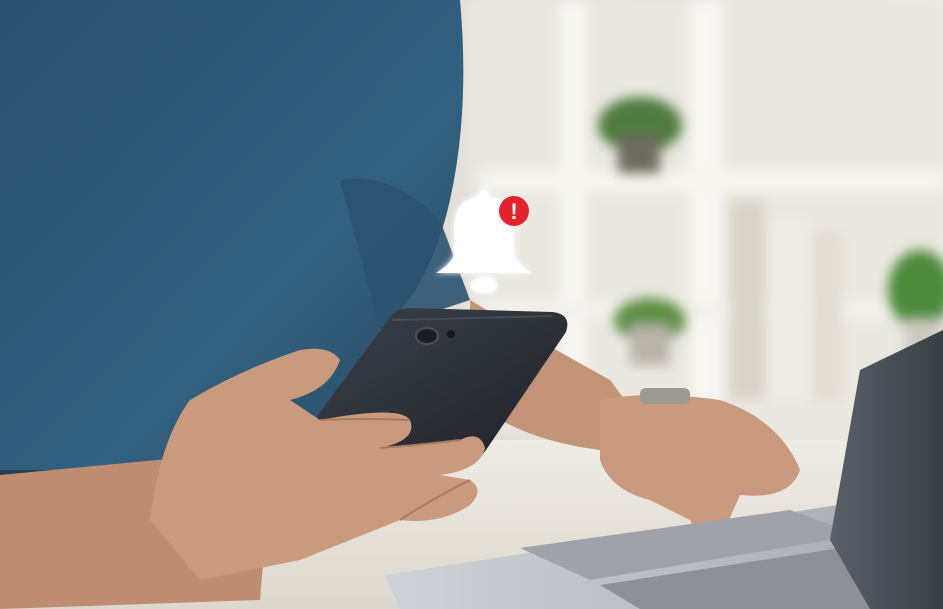  I want to click on exclamation-icon: !, so click(513, 211).